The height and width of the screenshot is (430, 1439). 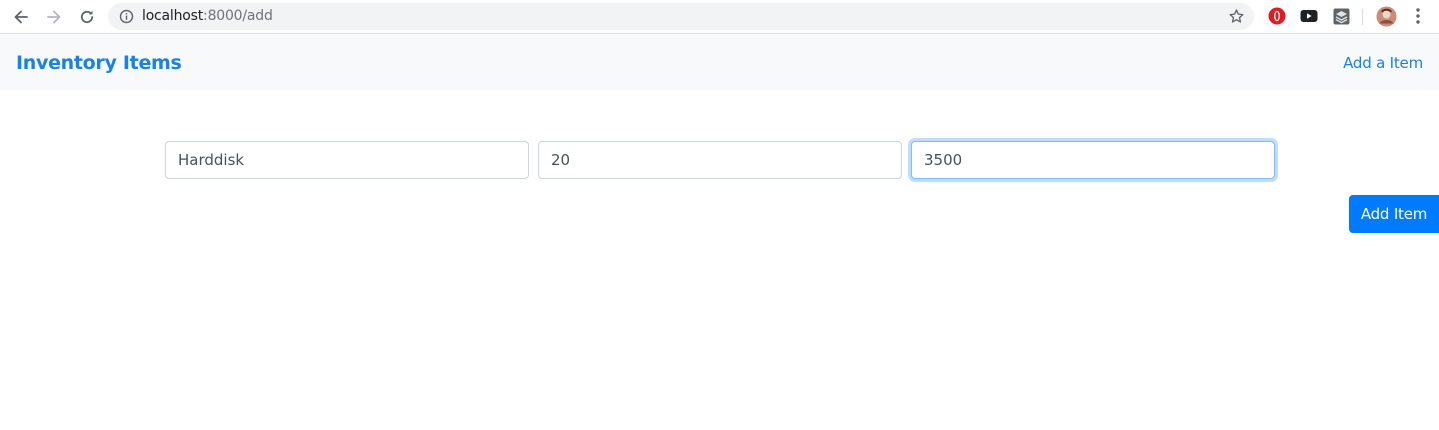 I want to click on url-path: :8000/add, so click(x=238, y=16).